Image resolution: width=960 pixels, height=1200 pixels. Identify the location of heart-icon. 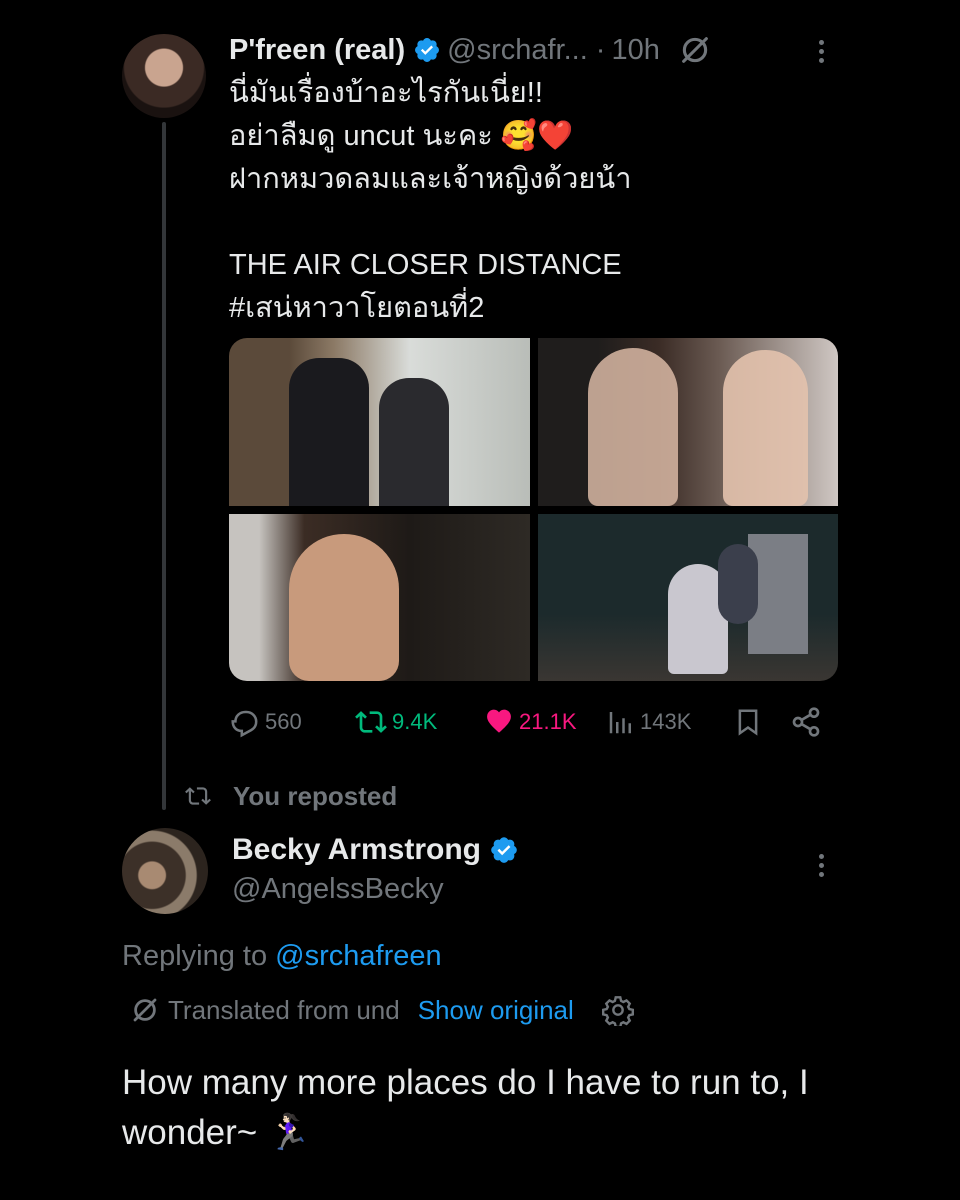
(499, 721).